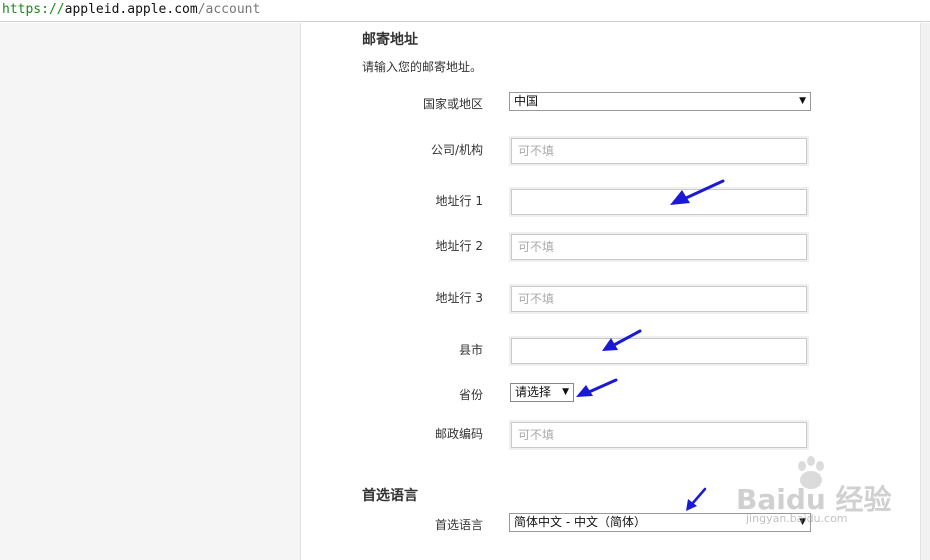  What do you see at coordinates (33, 9) in the screenshot?
I see `url-scheme: https://` at bounding box center [33, 9].